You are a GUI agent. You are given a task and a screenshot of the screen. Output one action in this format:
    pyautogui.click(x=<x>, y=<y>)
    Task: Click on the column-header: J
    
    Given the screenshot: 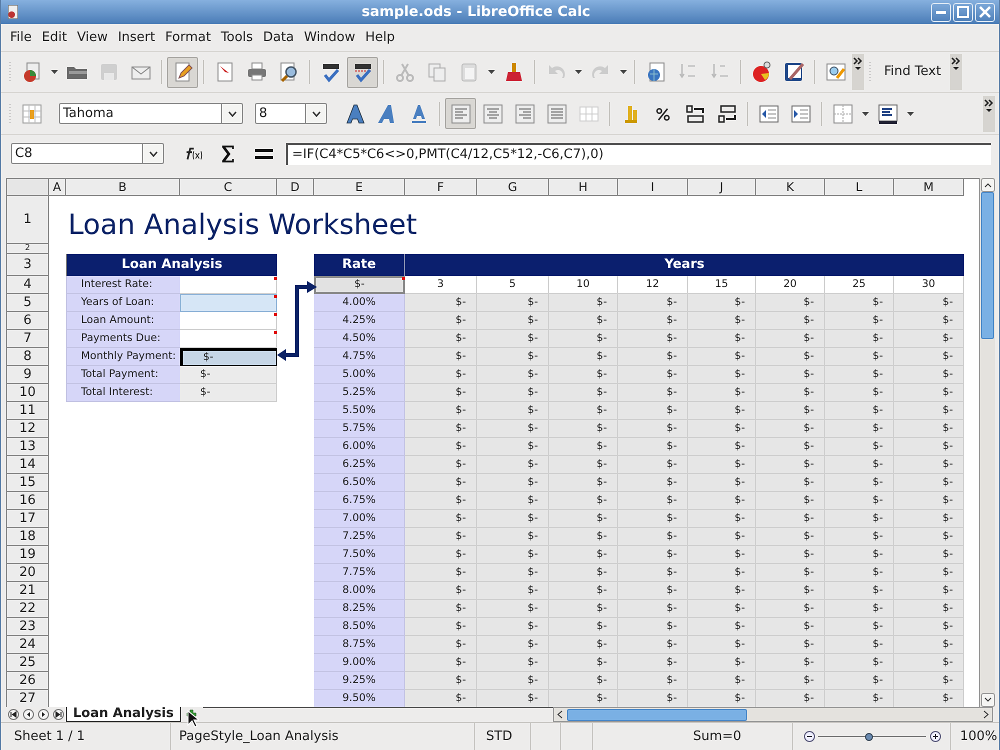 What is the action you would take?
    pyautogui.click(x=722, y=187)
    